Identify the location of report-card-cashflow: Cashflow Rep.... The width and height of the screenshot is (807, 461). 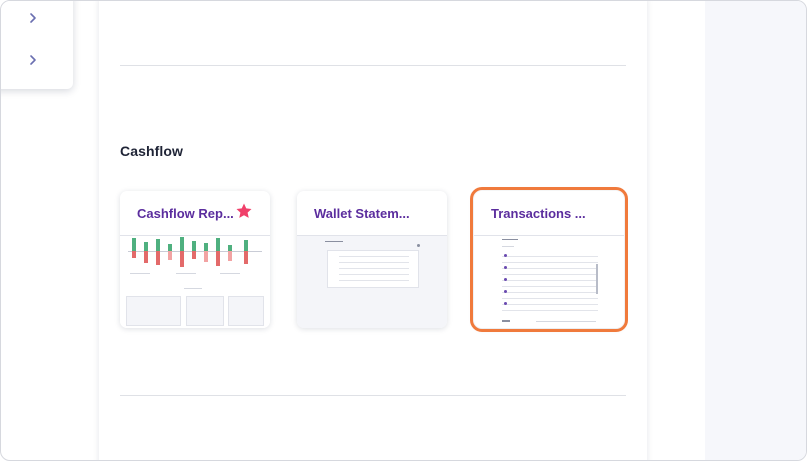
(195, 259).